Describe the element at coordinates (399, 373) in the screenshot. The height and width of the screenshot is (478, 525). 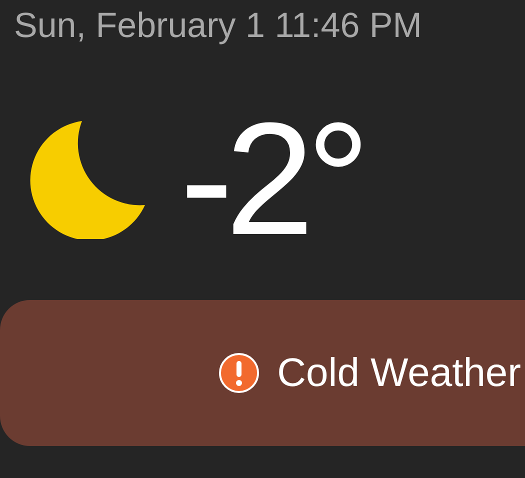
I see `alert-text: Cold Weather` at that location.